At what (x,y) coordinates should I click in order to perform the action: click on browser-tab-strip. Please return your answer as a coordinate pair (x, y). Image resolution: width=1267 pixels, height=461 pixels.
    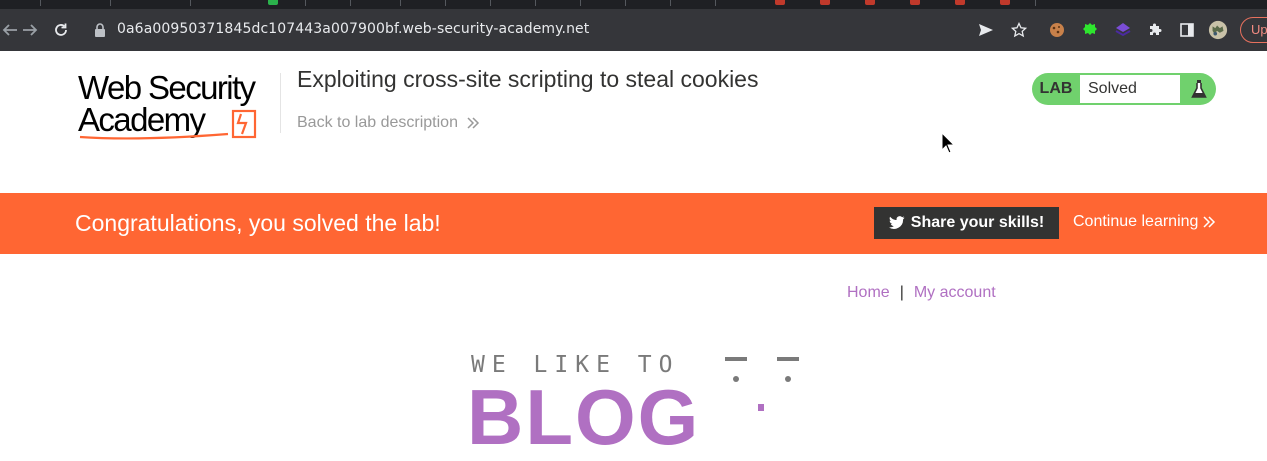
    Looking at the image, I should click on (633, 4).